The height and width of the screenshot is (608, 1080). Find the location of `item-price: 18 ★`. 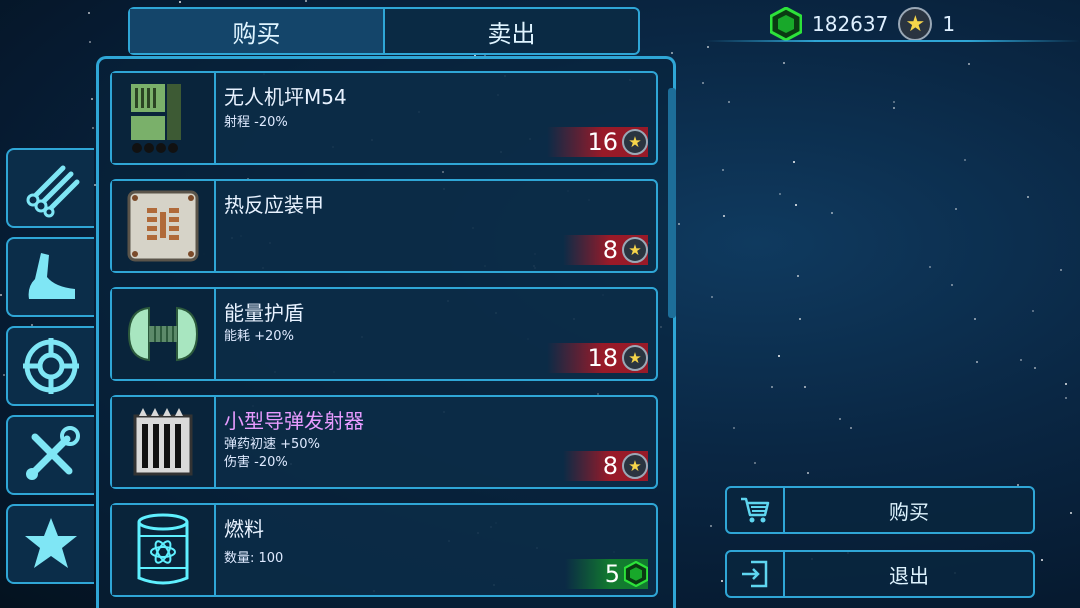

item-price: 18 ★ is located at coordinates (597, 358).